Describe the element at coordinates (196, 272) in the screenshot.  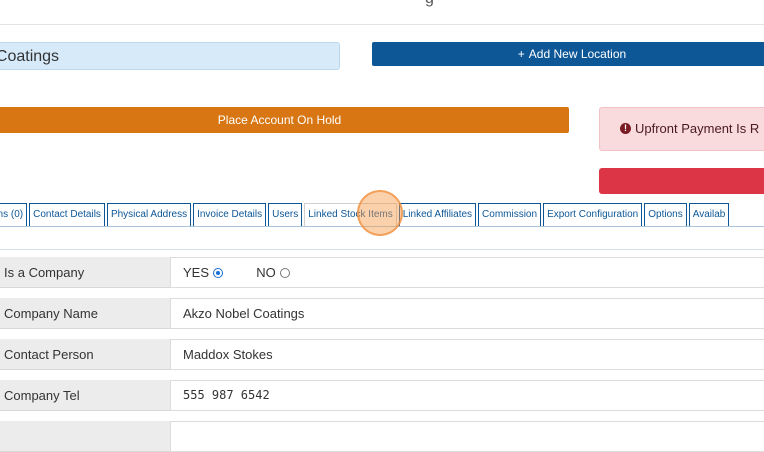
I see `is-company-yes-label: YES` at that location.